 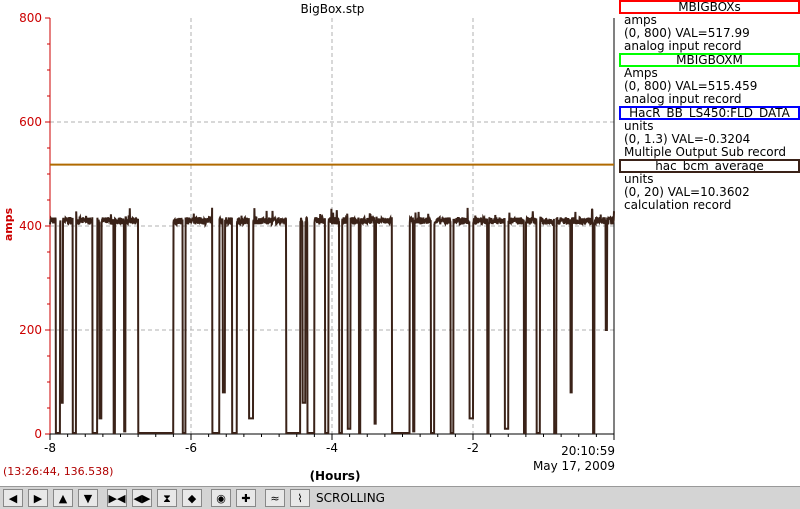 What do you see at coordinates (167, 498) in the screenshot?
I see `zoom-in-y-icon: ⧗` at bounding box center [167, 498].